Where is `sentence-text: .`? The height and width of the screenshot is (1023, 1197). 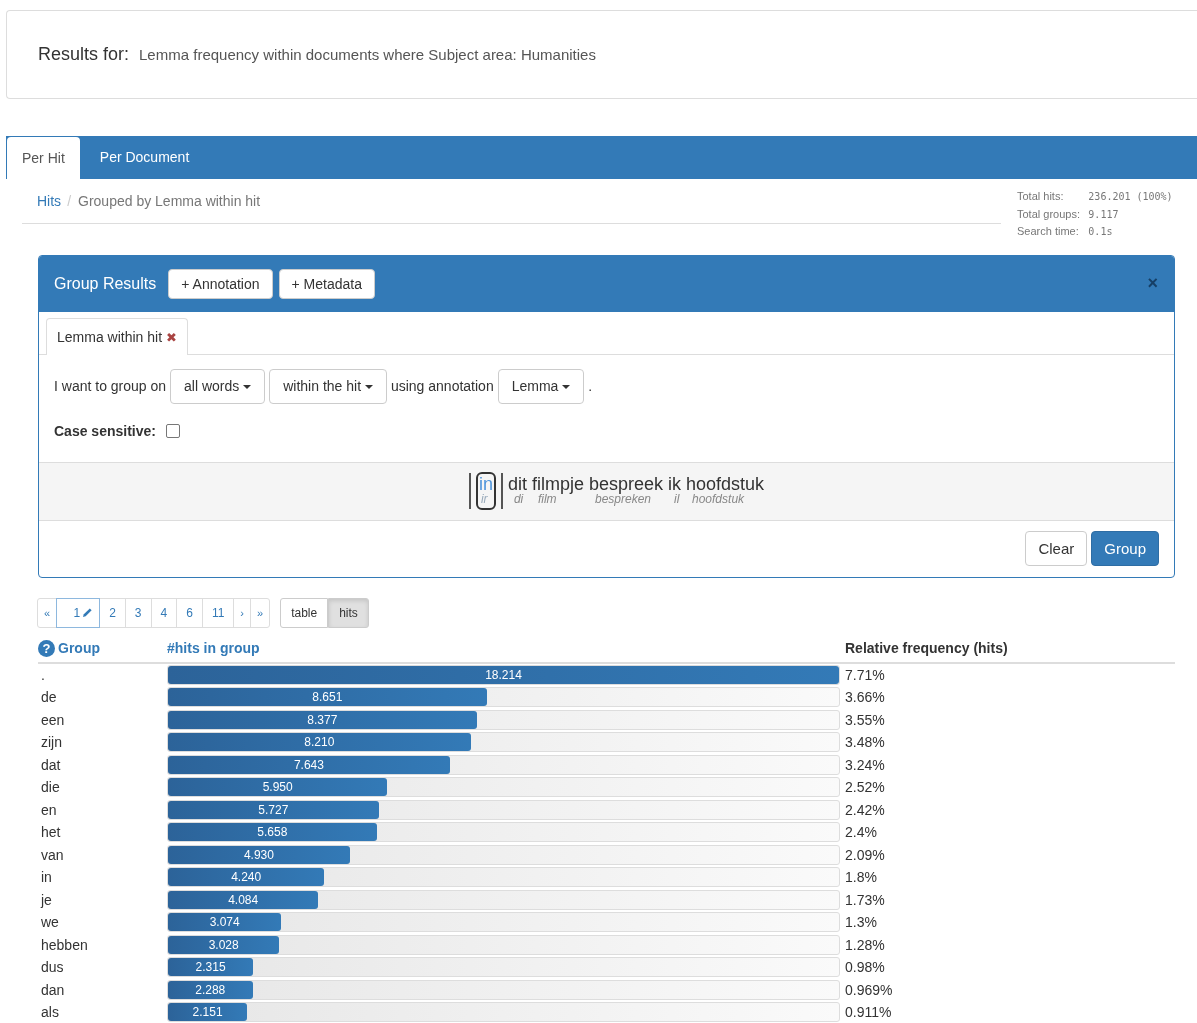 sentence-text: . is located at coordinates (590, 386).